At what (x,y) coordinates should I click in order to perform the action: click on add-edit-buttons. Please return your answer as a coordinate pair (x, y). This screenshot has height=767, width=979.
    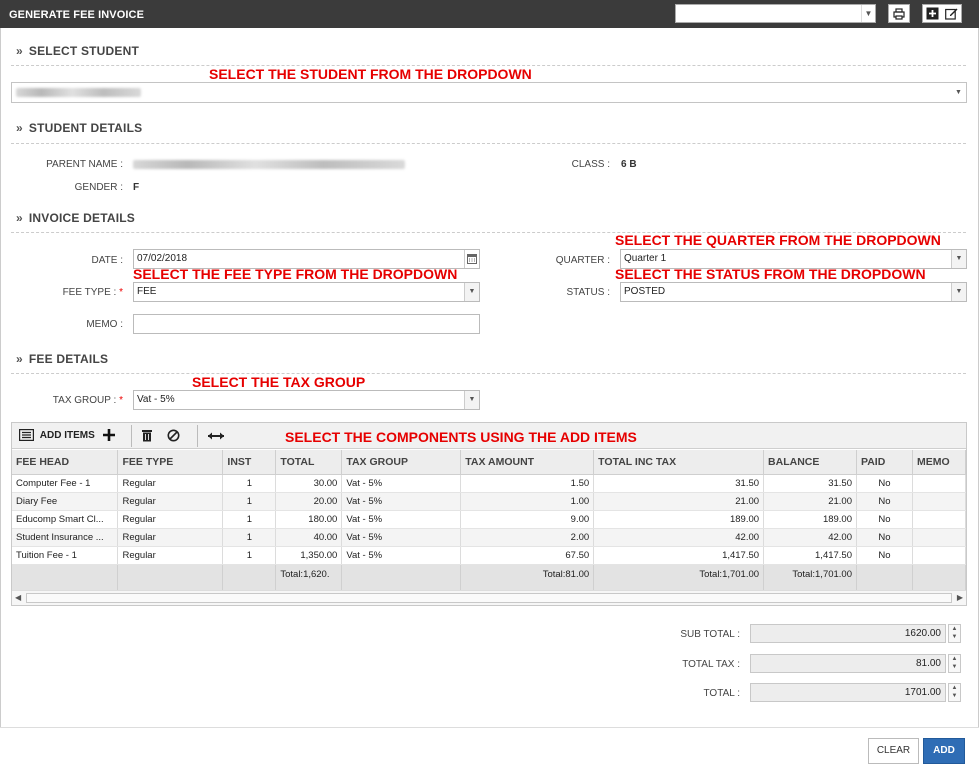
    Looking at the image, I should click on (942, 13).